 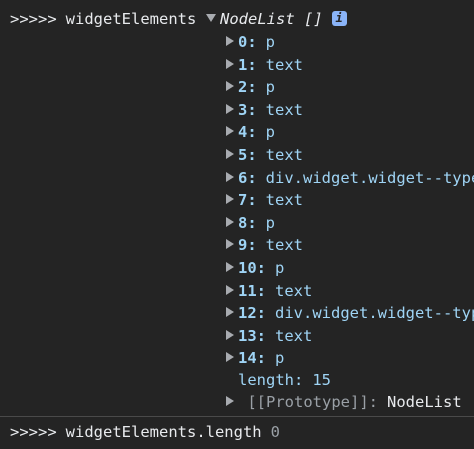 What do you see at coordinates (271, 19) in the screenshot?
I see `nodelist-type-label: NodeList []` at bounding box center [271, 19].